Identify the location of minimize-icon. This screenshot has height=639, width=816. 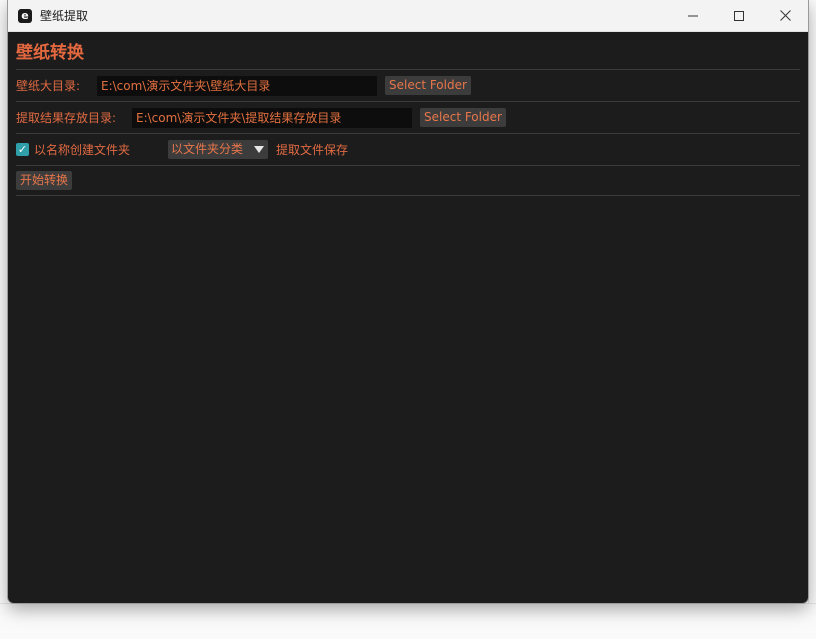
(693, 15).